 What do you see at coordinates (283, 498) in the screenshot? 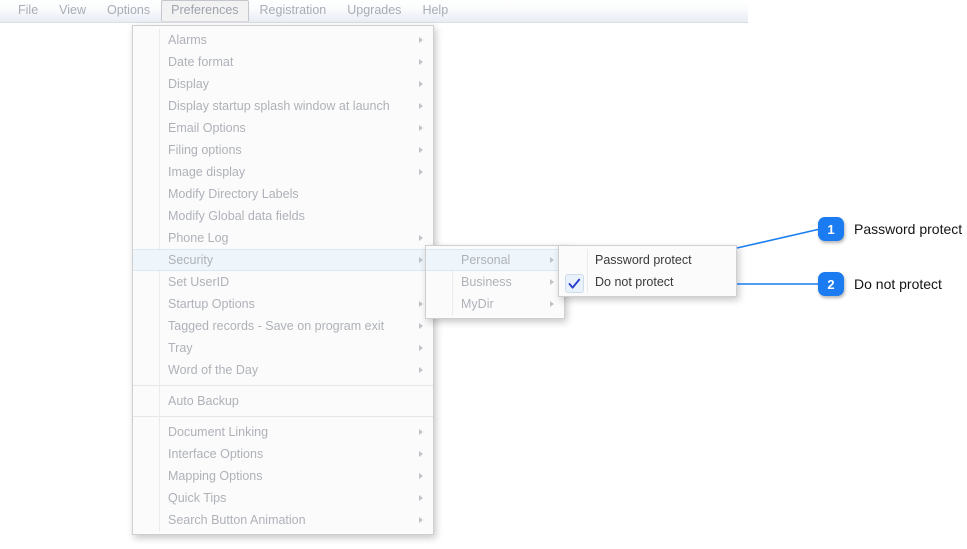
I see `preferences-menu-item-quick-tips: Quick Tips` at bounding box center [283, 498].